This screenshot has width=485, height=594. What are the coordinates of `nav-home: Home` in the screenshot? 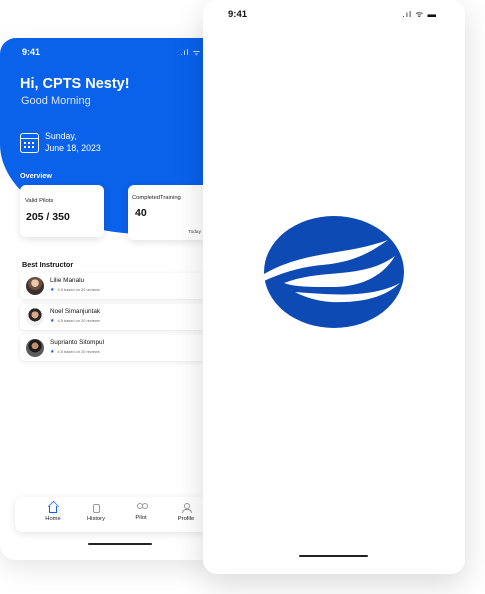 It's located at (53, 512).